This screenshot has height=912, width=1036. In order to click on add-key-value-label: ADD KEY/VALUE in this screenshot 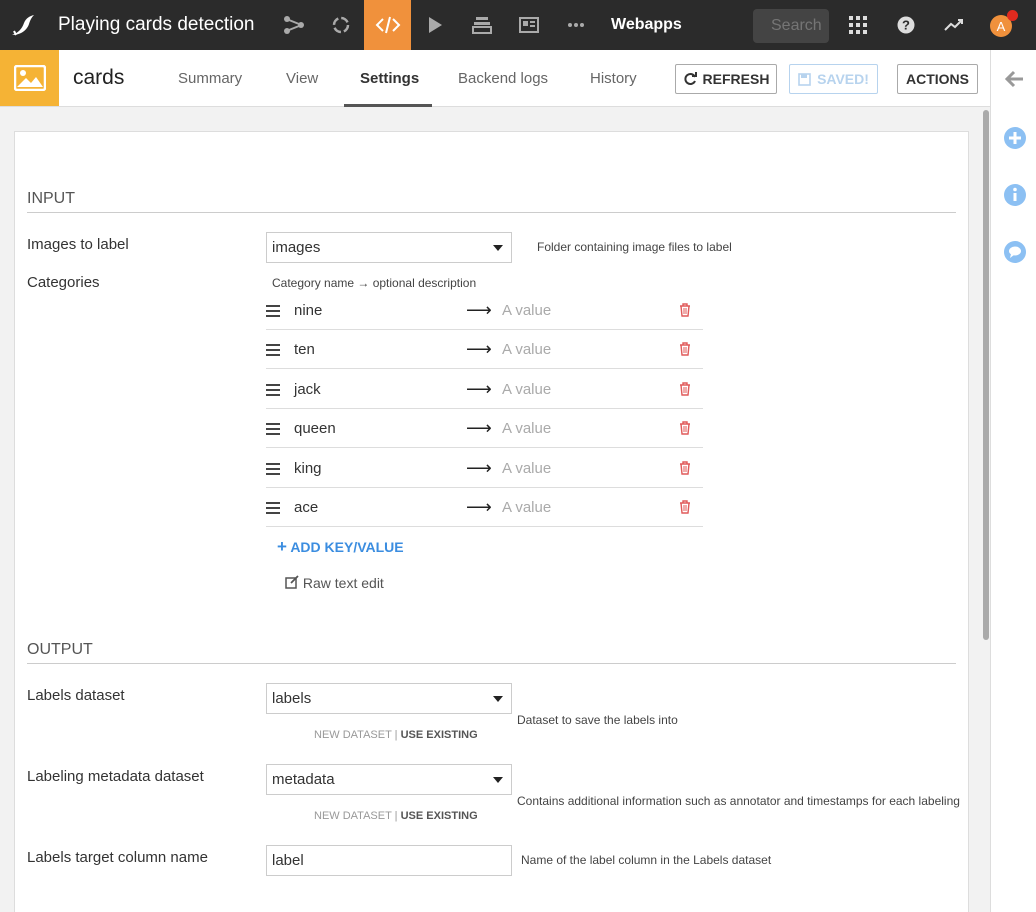, I will do `click(347, 547)`.